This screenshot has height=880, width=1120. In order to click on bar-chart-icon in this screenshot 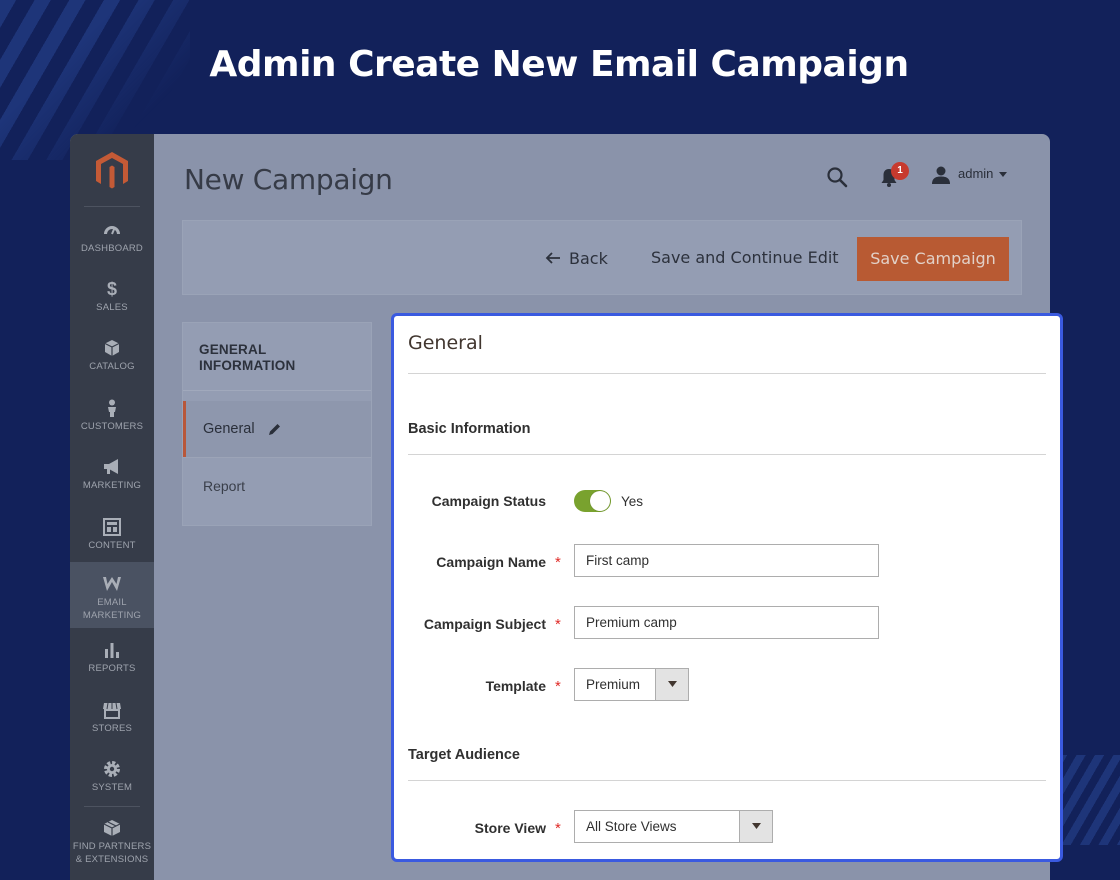, I will do `click(112, 650)`.